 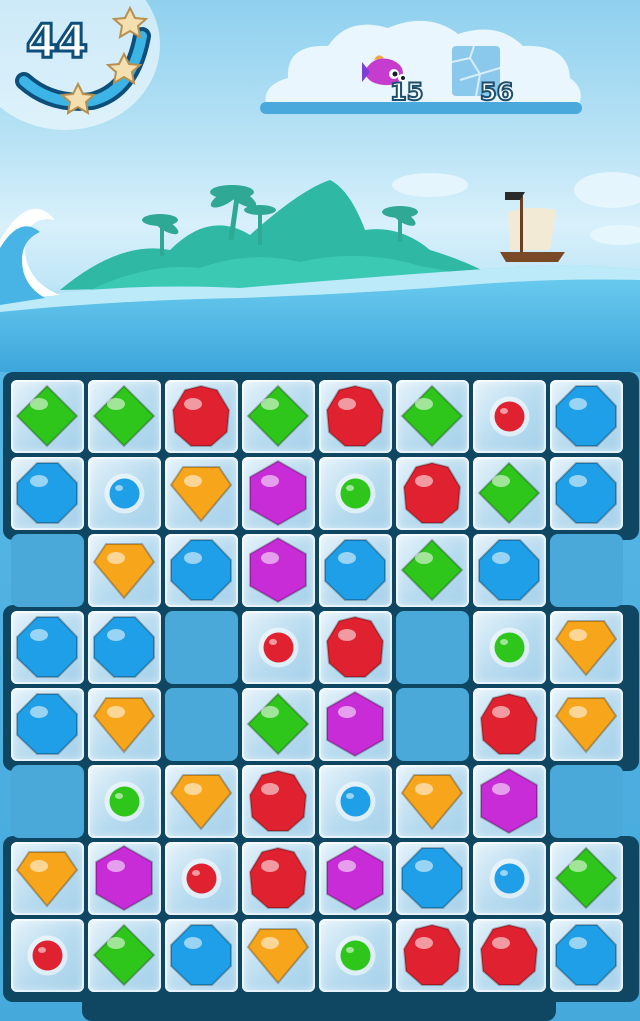 What do you see at coordinates (30, 256) in the screenshot?
I see `wave-decoration` at bounding box center [30, 256].